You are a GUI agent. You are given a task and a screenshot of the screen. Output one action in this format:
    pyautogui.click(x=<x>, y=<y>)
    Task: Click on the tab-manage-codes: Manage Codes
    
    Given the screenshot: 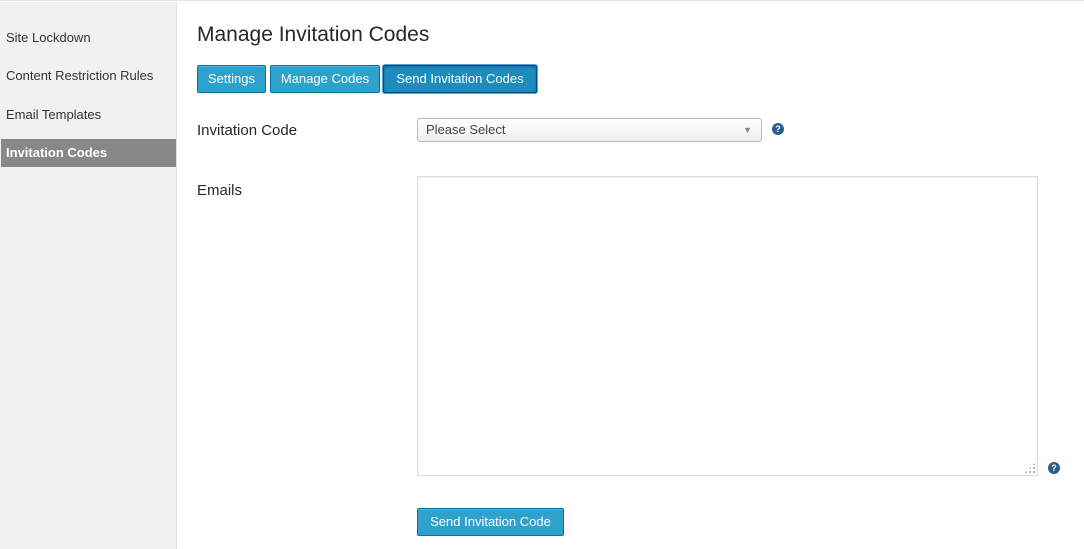 What is the action you would take?
    pyautogui.click(x=325, y=79)
    